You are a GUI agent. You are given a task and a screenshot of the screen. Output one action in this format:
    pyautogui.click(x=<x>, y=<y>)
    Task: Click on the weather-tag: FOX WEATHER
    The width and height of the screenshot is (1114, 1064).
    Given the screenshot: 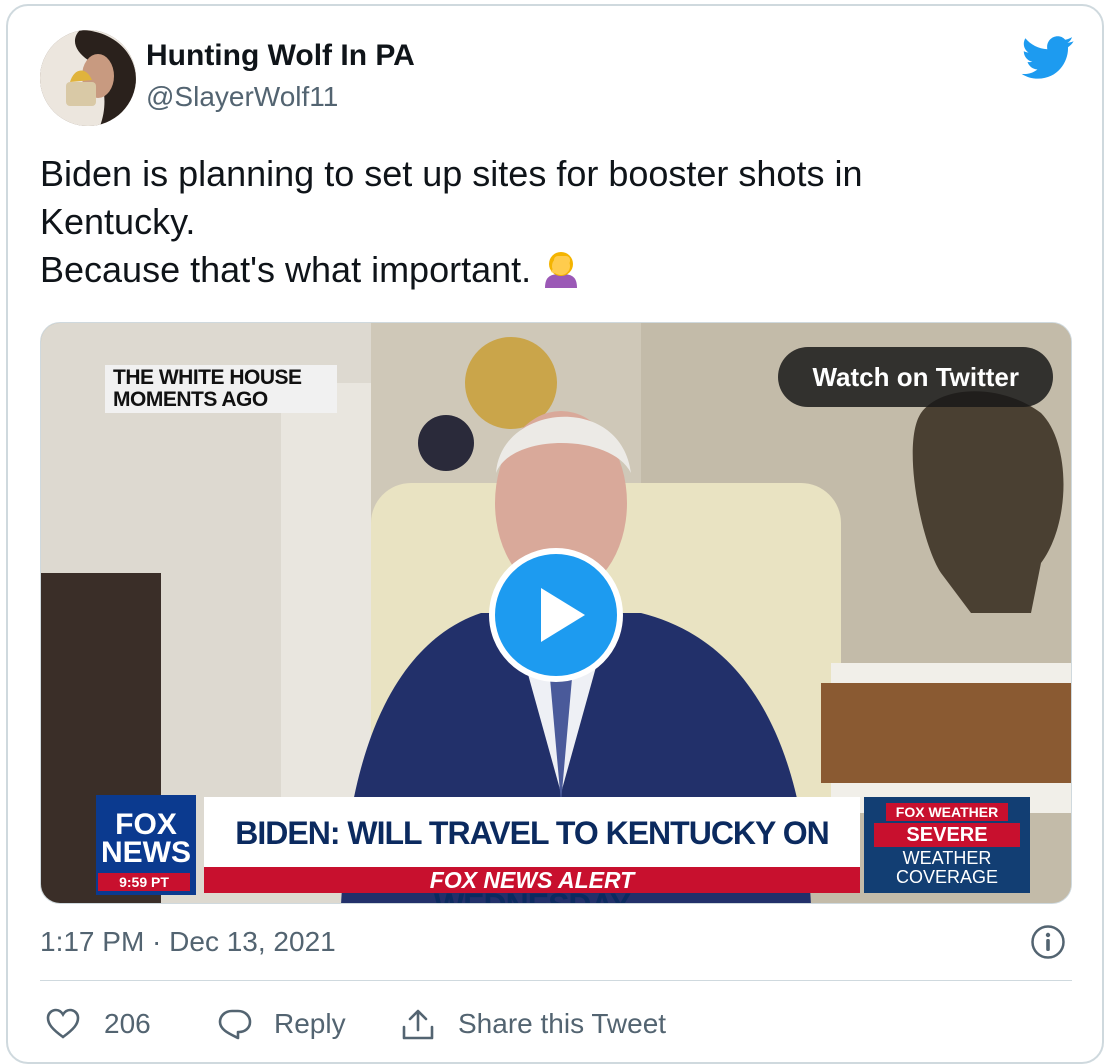 What is the action you would take?
    pyautogui.click(x=947, y=812)
    